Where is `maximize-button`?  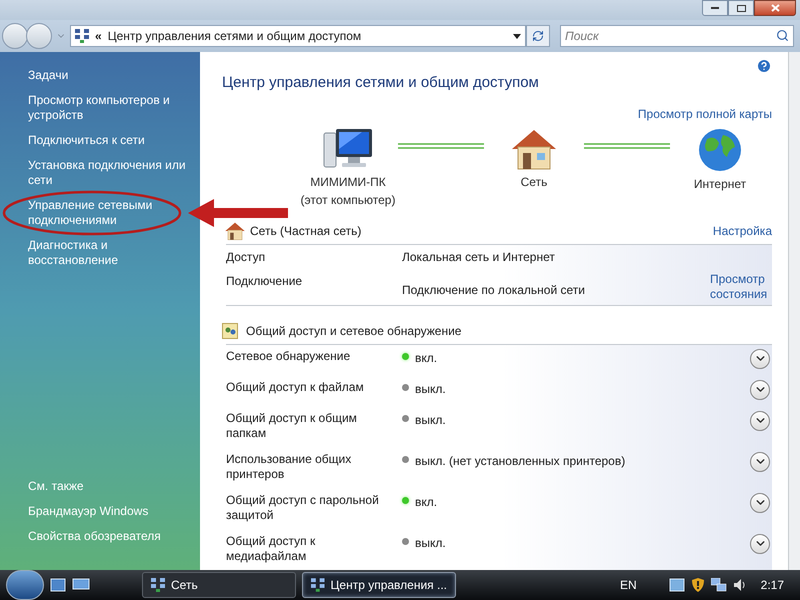 maximize-button is located at coordinates (741, 8).